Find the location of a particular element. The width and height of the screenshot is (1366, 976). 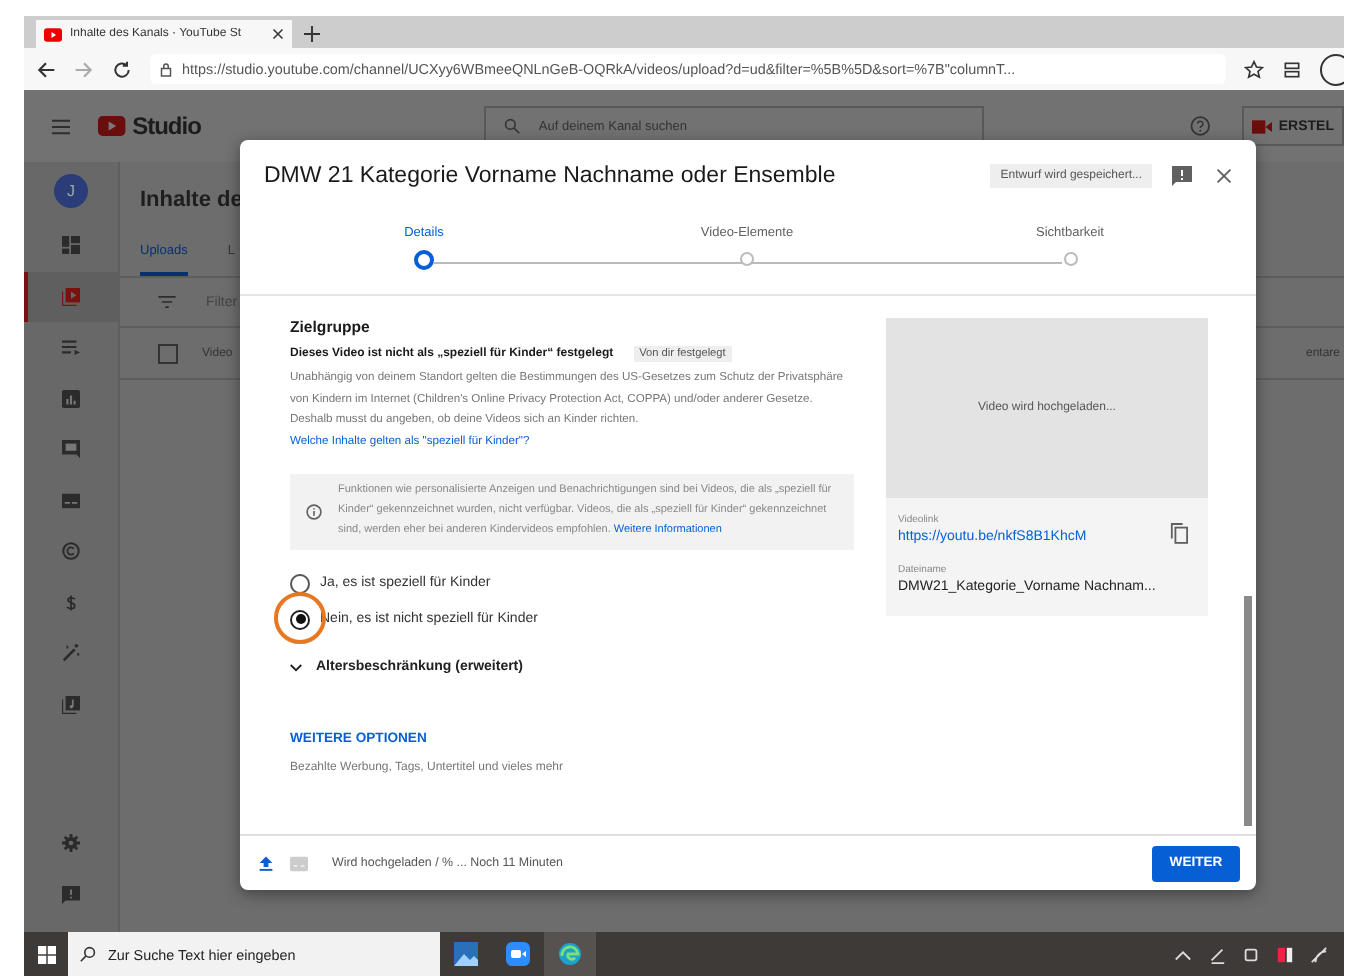

settings-icon is located at coordinates (71, 843).